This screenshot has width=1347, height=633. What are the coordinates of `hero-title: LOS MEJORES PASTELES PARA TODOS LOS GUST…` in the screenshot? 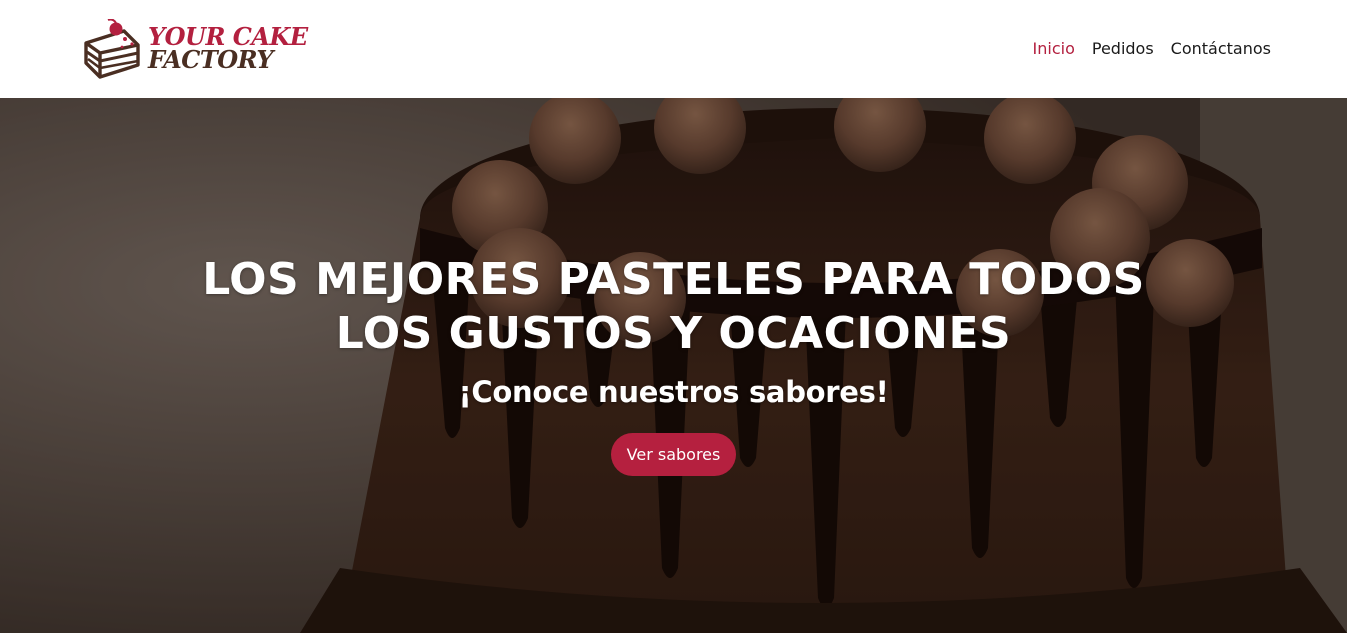 It's located at (674, 307).